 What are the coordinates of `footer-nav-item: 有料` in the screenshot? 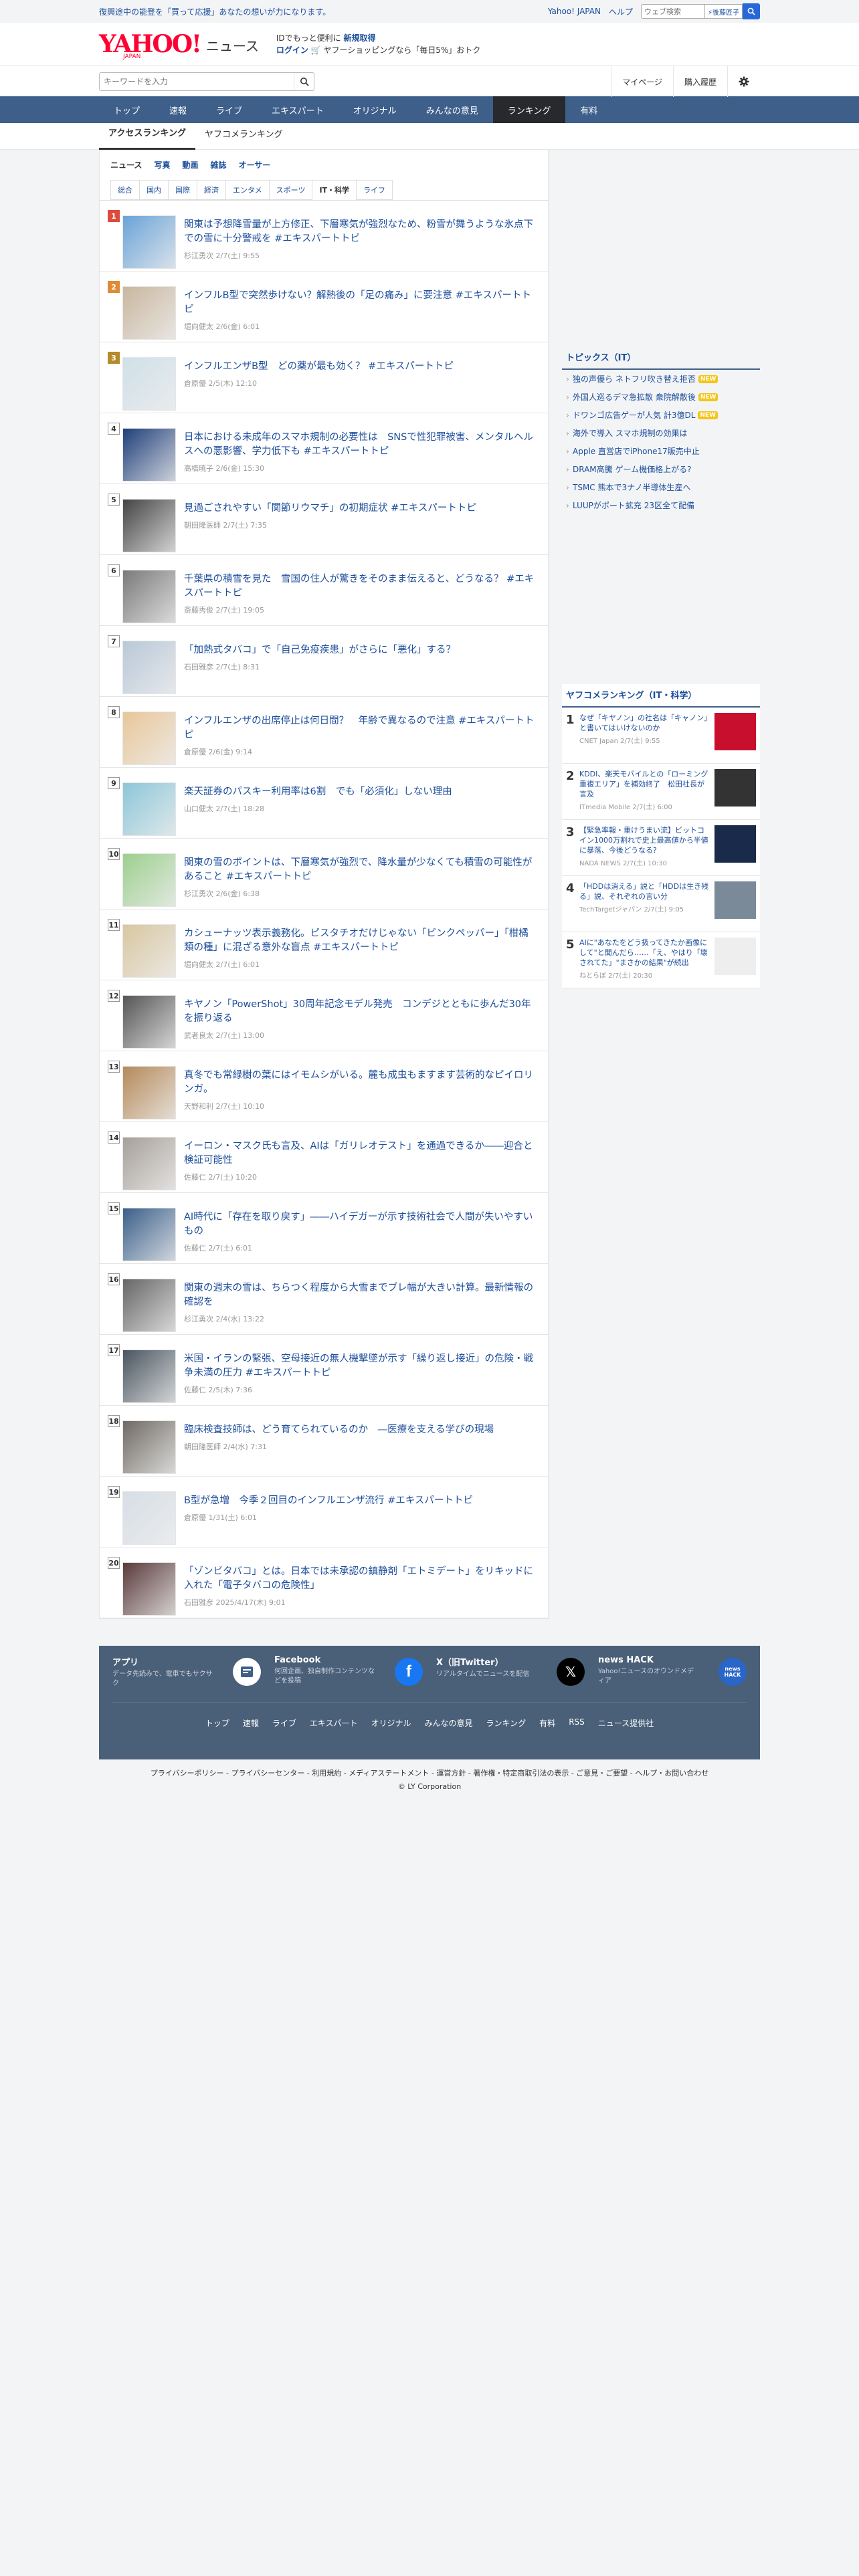 It's located at (547, 1723).